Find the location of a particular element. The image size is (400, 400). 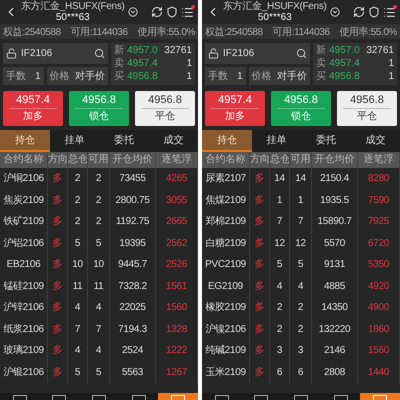

table-cell: 14350 is located at coordinates (335, 307).